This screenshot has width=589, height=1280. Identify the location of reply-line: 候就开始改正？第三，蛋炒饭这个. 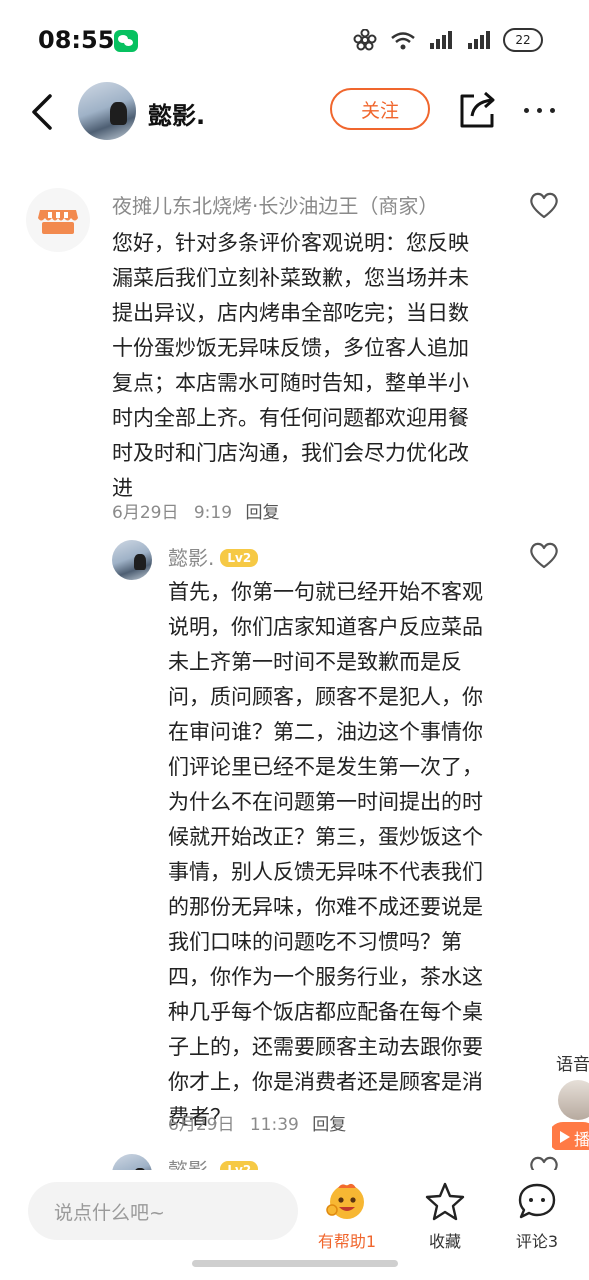
(325, 837).